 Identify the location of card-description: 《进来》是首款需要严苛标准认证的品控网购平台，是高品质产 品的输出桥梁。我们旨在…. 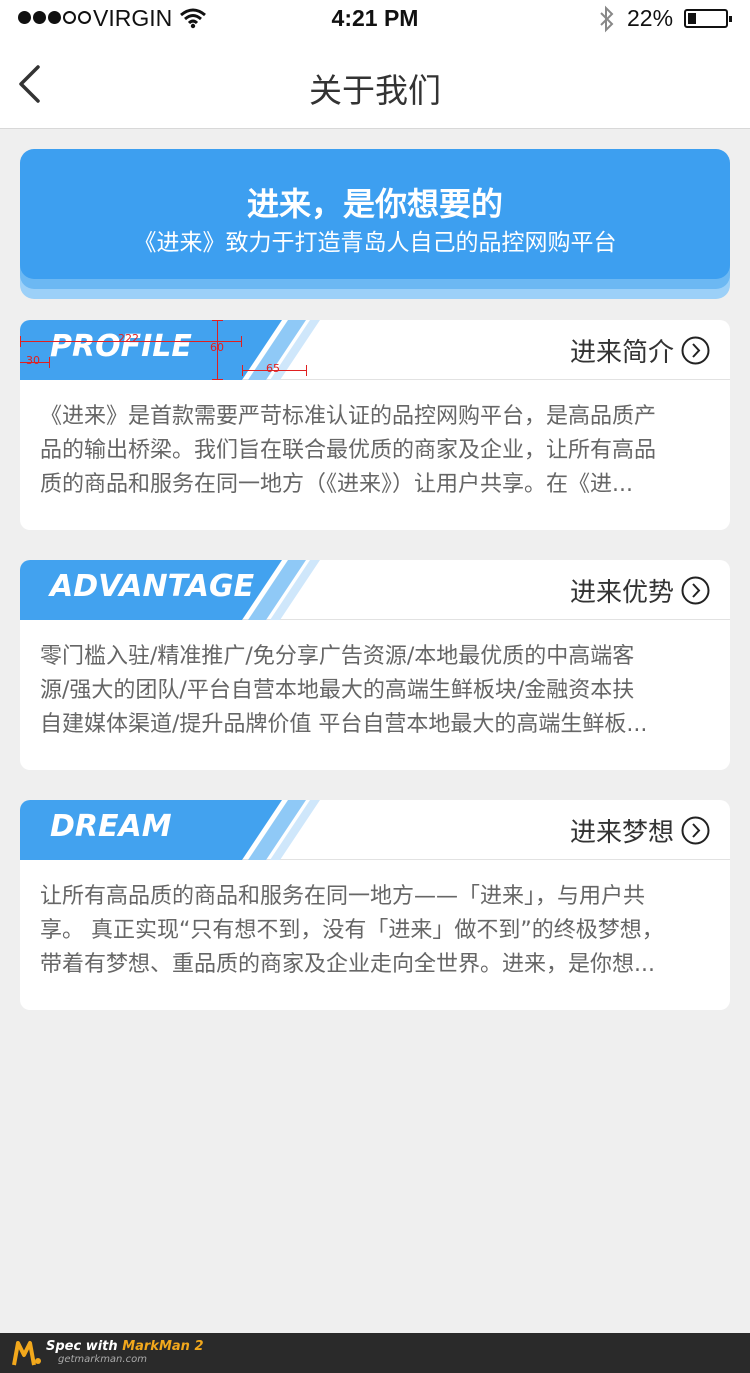
(376, 451).